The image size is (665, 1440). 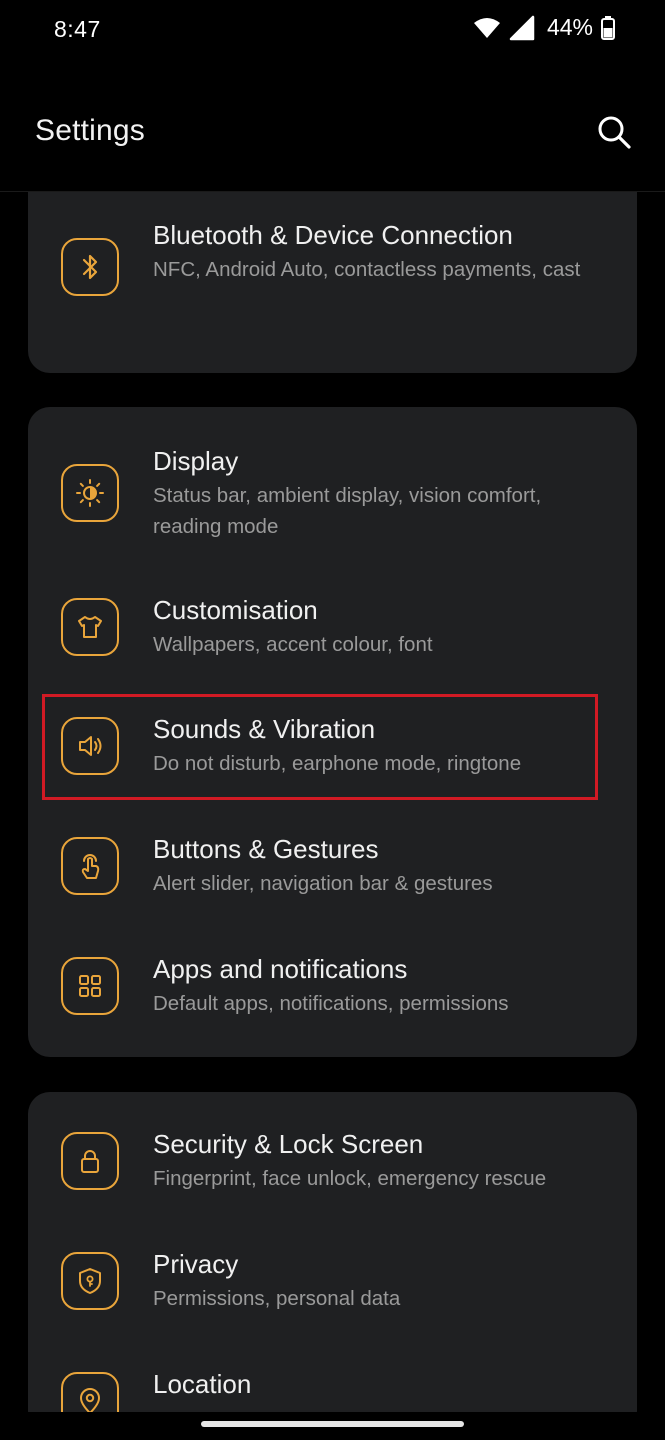 I want to click on status-bar: 8:47 44%, so click(x=332, y=32).